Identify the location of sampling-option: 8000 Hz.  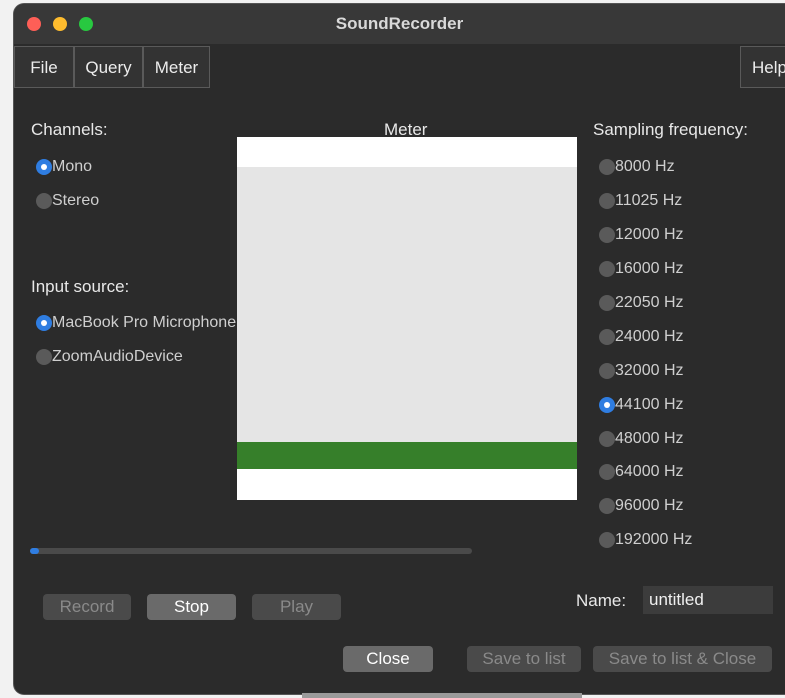
(637, 167).